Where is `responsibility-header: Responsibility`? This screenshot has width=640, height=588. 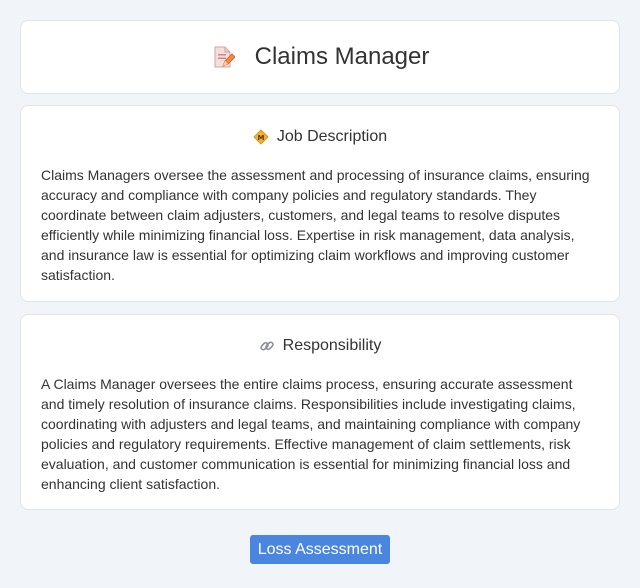
responsibility-header: Responsibility is located at coordinates (320, 346).